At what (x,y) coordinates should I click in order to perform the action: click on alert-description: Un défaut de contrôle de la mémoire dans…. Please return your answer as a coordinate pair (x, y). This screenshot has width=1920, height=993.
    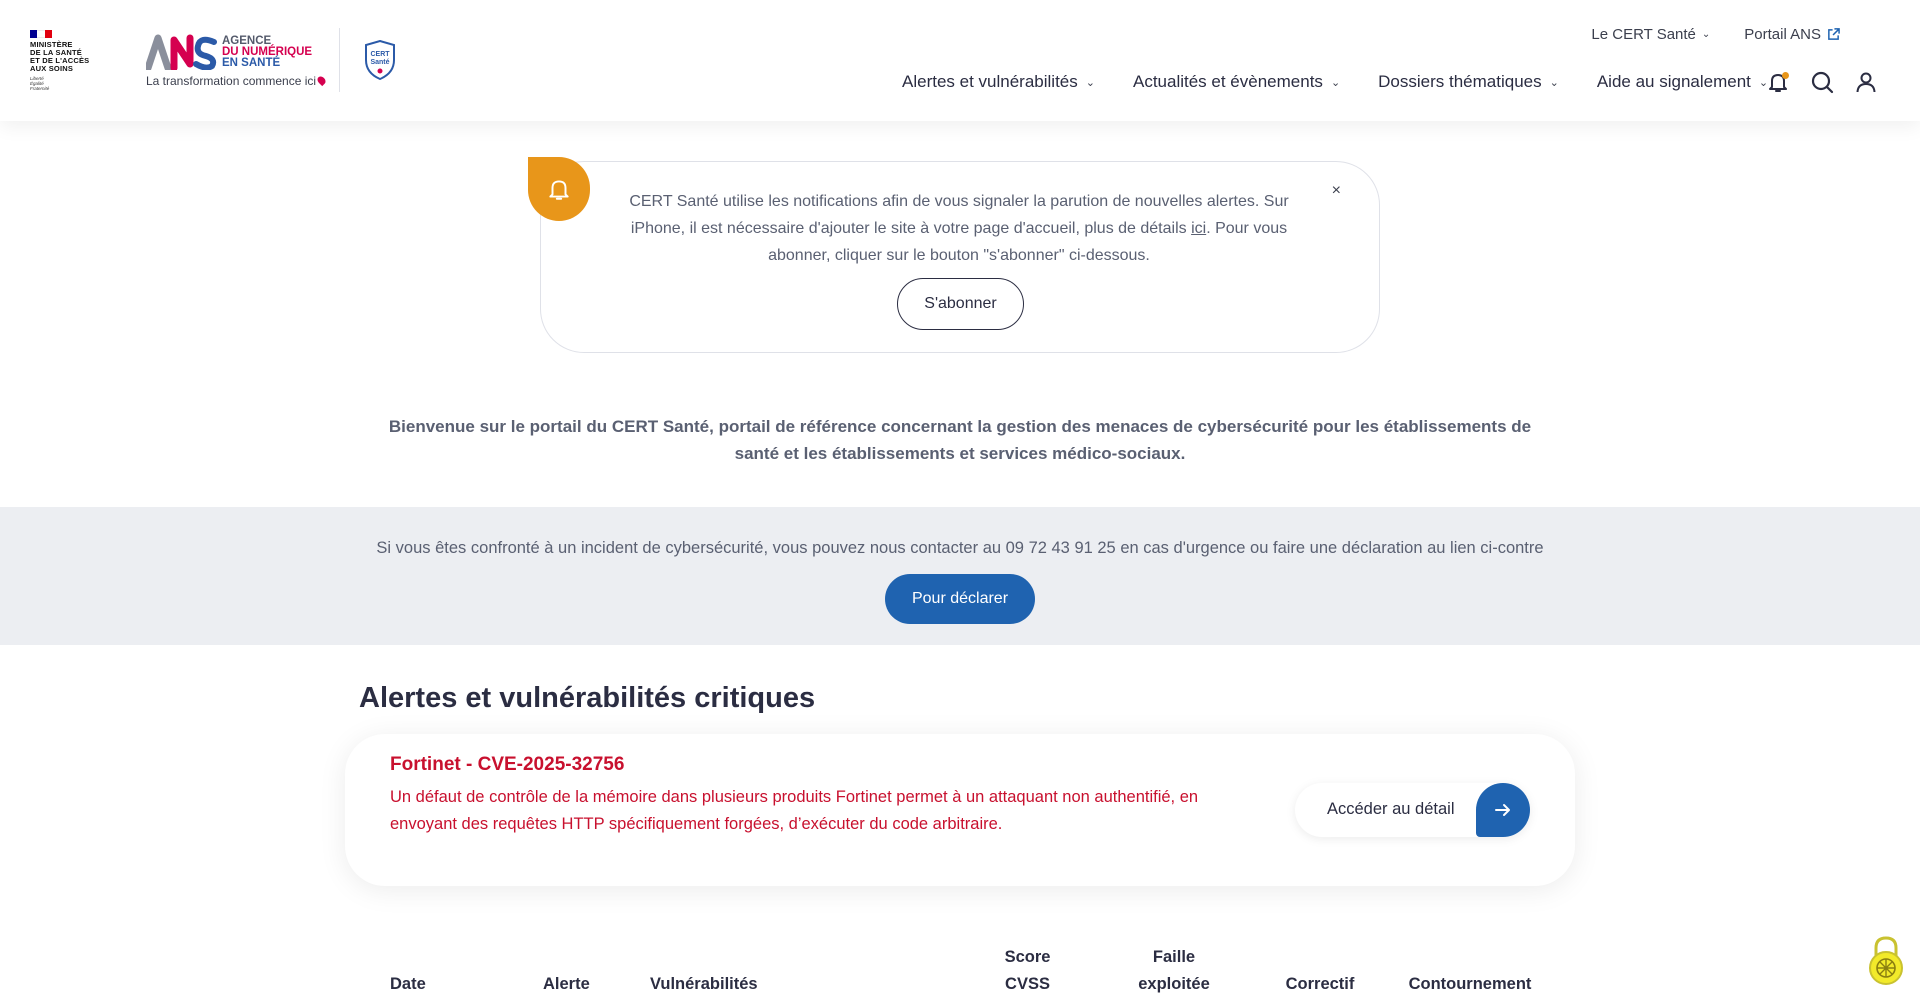
    Looking at the image, I should click on (794, 810).